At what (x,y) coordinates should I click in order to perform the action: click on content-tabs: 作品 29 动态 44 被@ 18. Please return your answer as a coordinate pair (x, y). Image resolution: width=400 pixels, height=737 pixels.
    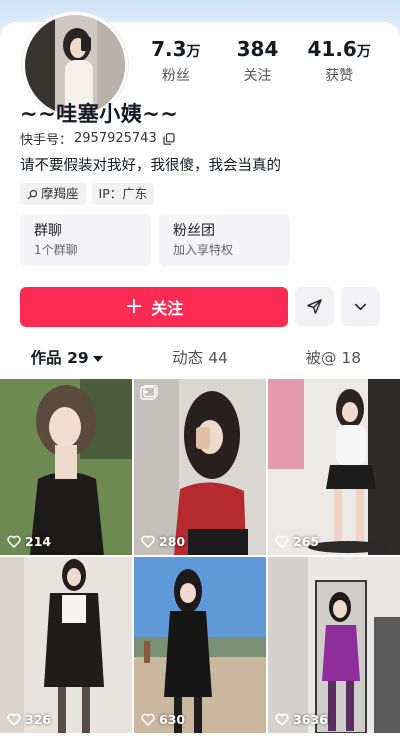
    Looking at the image, I should click on (200, 358).